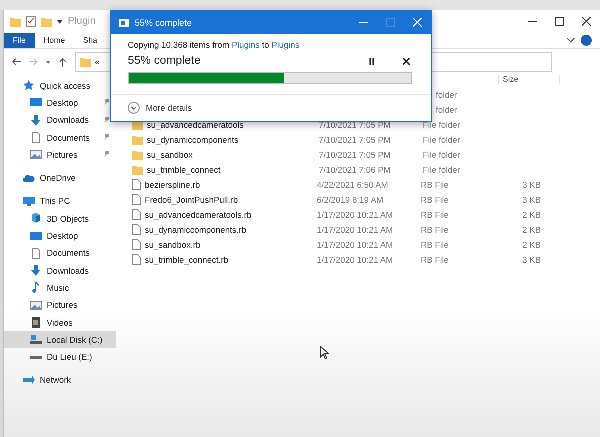  I want to click on cube-icon, so click(36, 218).